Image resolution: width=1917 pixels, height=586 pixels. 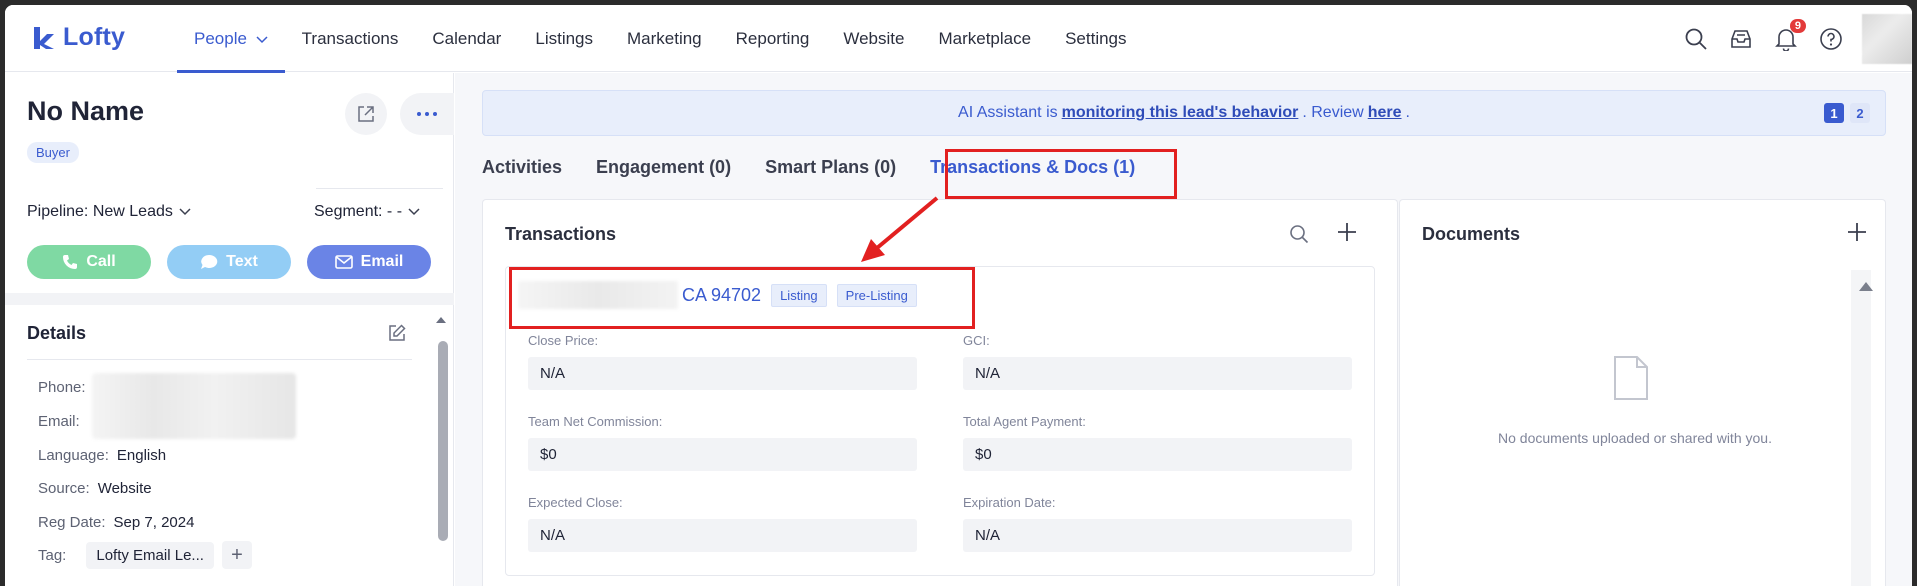 I want to click on phone-label: Phone:, so click(x=62, y=387).